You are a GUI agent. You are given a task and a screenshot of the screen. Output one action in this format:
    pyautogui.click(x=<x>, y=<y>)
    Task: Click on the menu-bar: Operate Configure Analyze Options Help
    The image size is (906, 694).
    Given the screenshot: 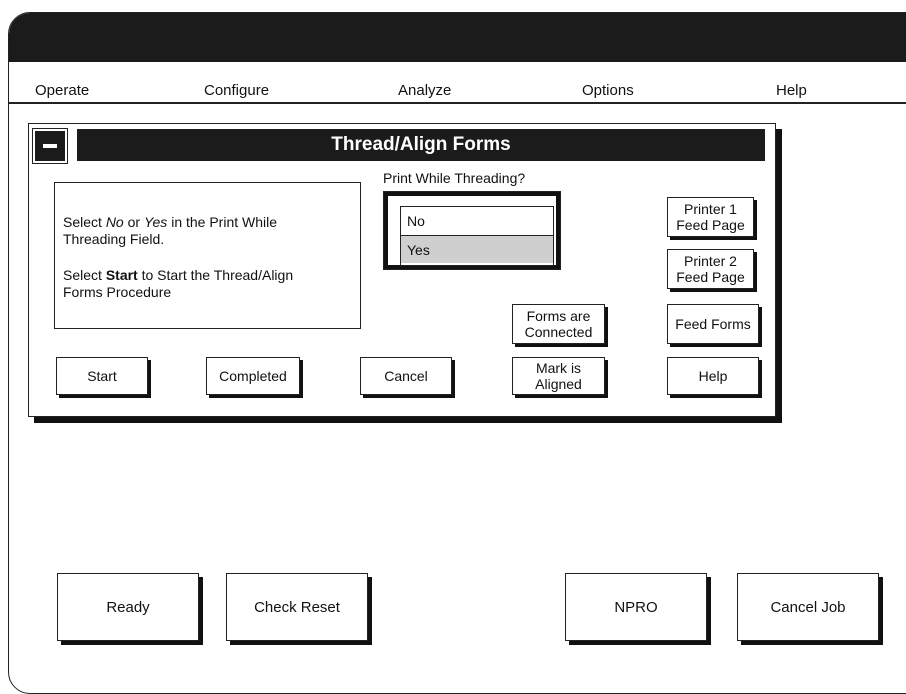 What is the action you would take?
    pyautogui.click(x=457, y=83)
    